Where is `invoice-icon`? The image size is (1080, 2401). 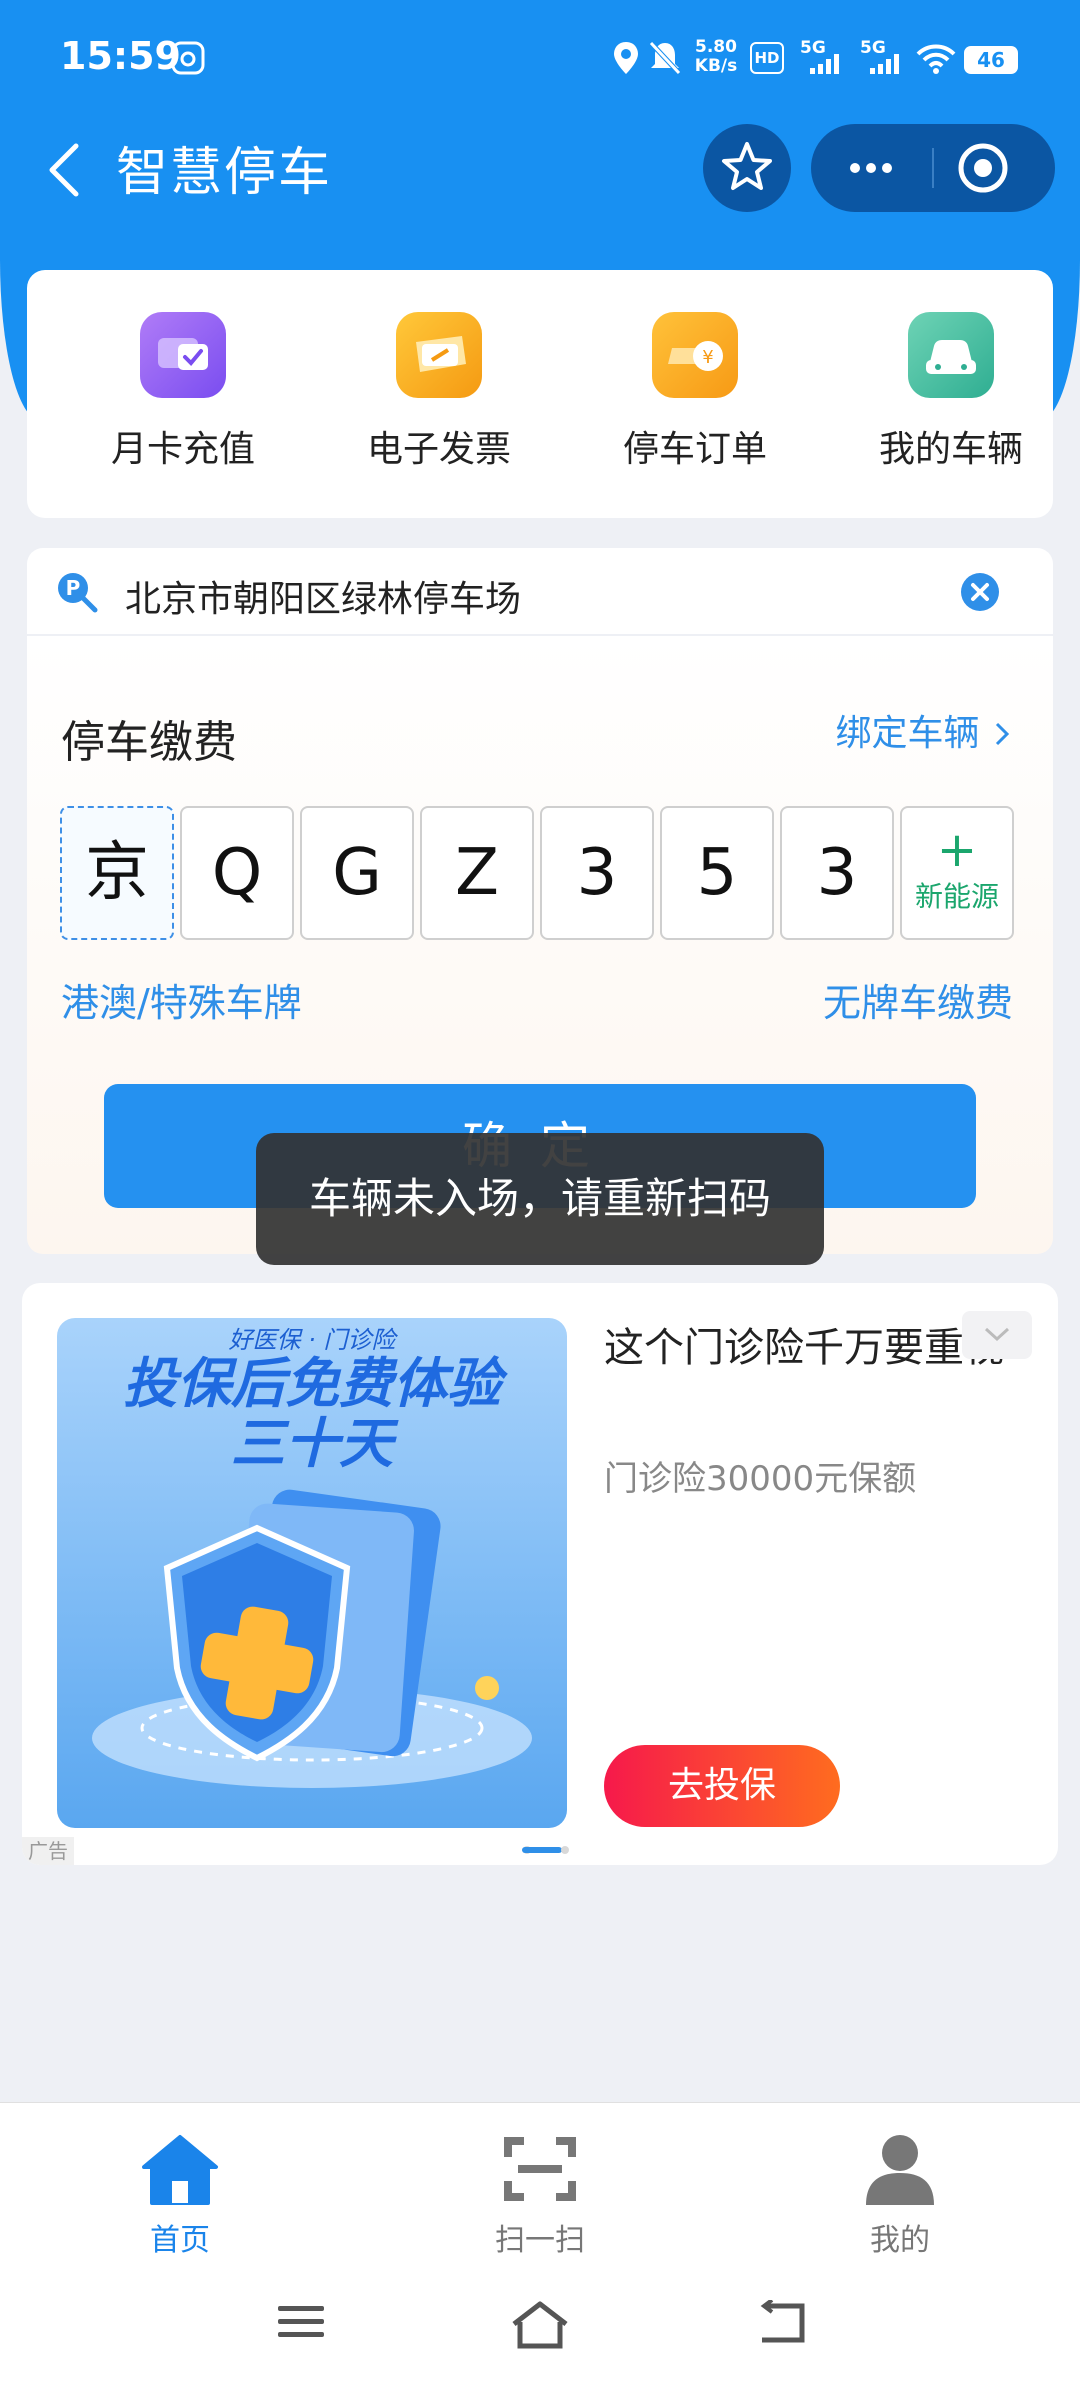
invoice-icon is located at coordinates (439, 355).